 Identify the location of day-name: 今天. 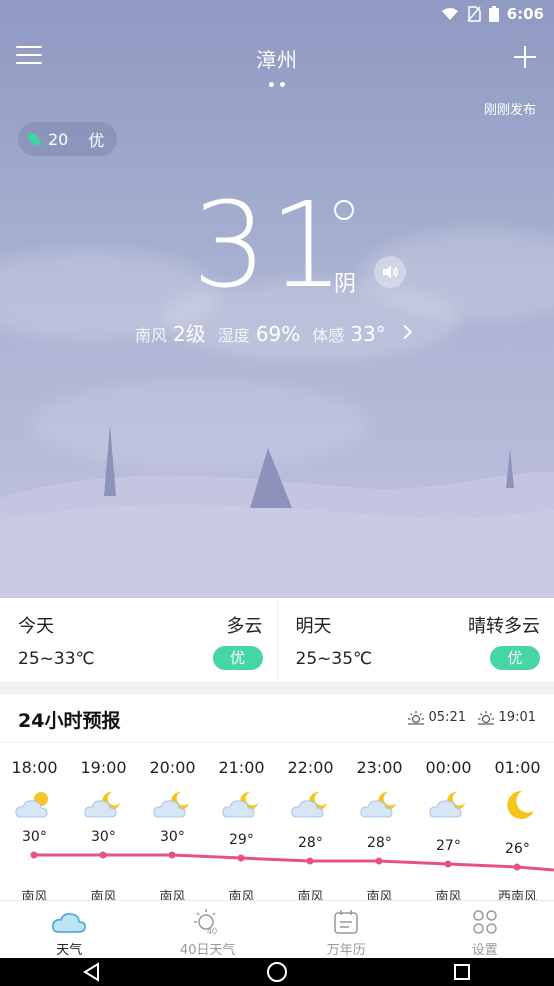
(36, 626).